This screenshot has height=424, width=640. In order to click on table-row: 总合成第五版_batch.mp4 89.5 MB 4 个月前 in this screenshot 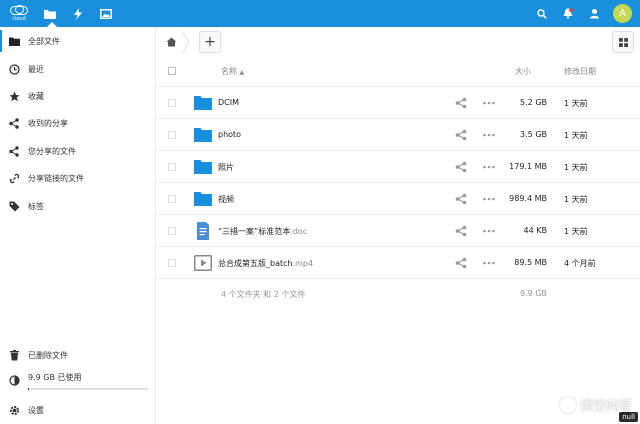, I will do `click(398, 262)`.